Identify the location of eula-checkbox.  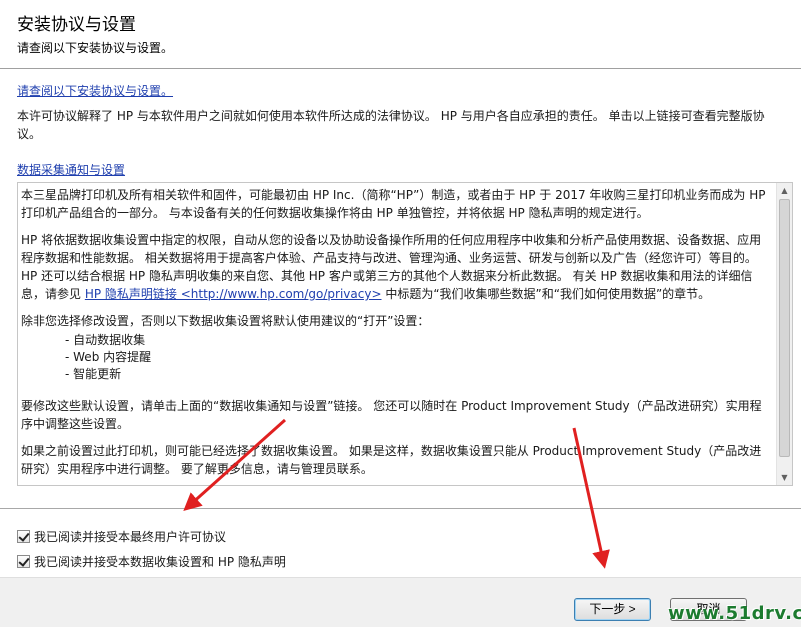
(23, 536).